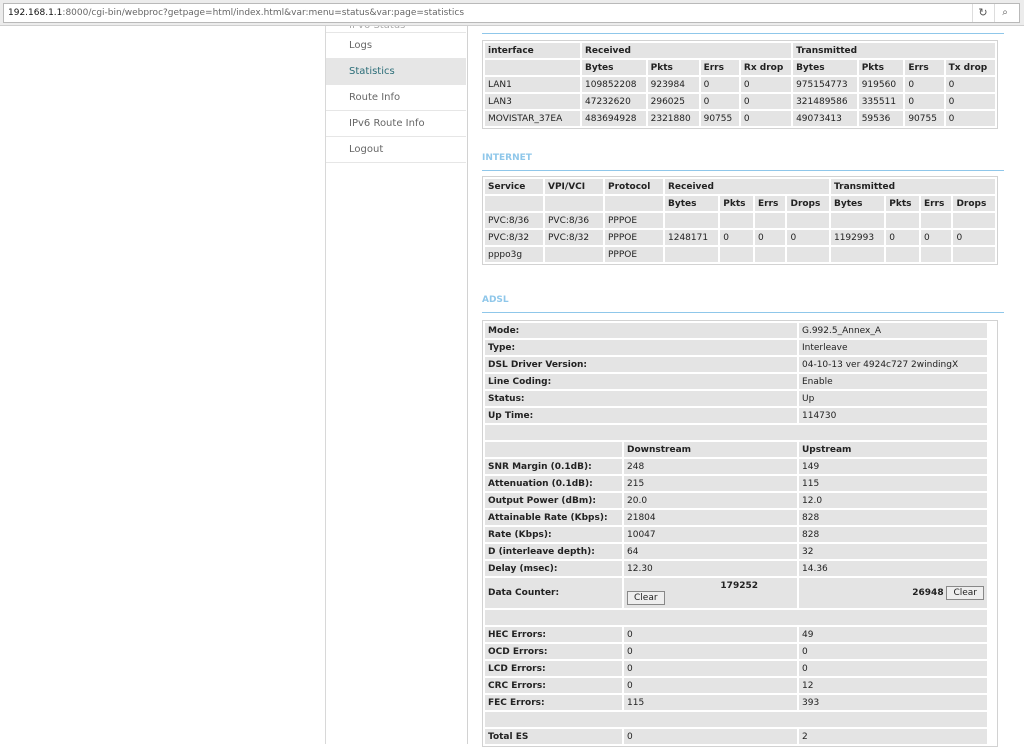 Image resolution: width=1024 pixels, height=747 pixels. Describe the element at coordinates (893, 668) in the screenshot. I see `adsl-up-value: 0` at that location.